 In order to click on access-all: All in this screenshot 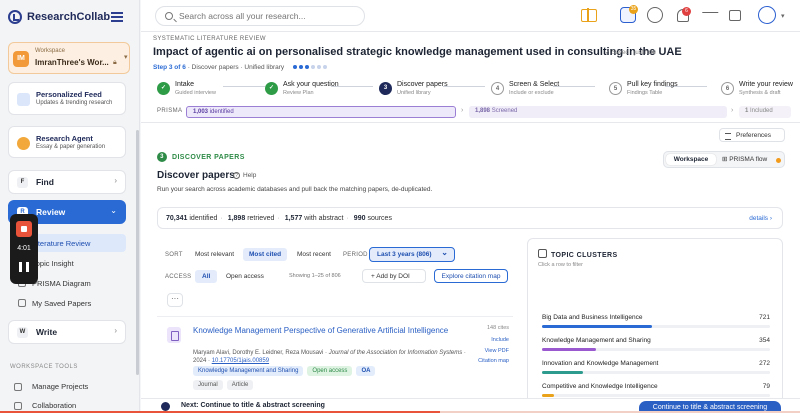, I will do `click(206, 276)`.